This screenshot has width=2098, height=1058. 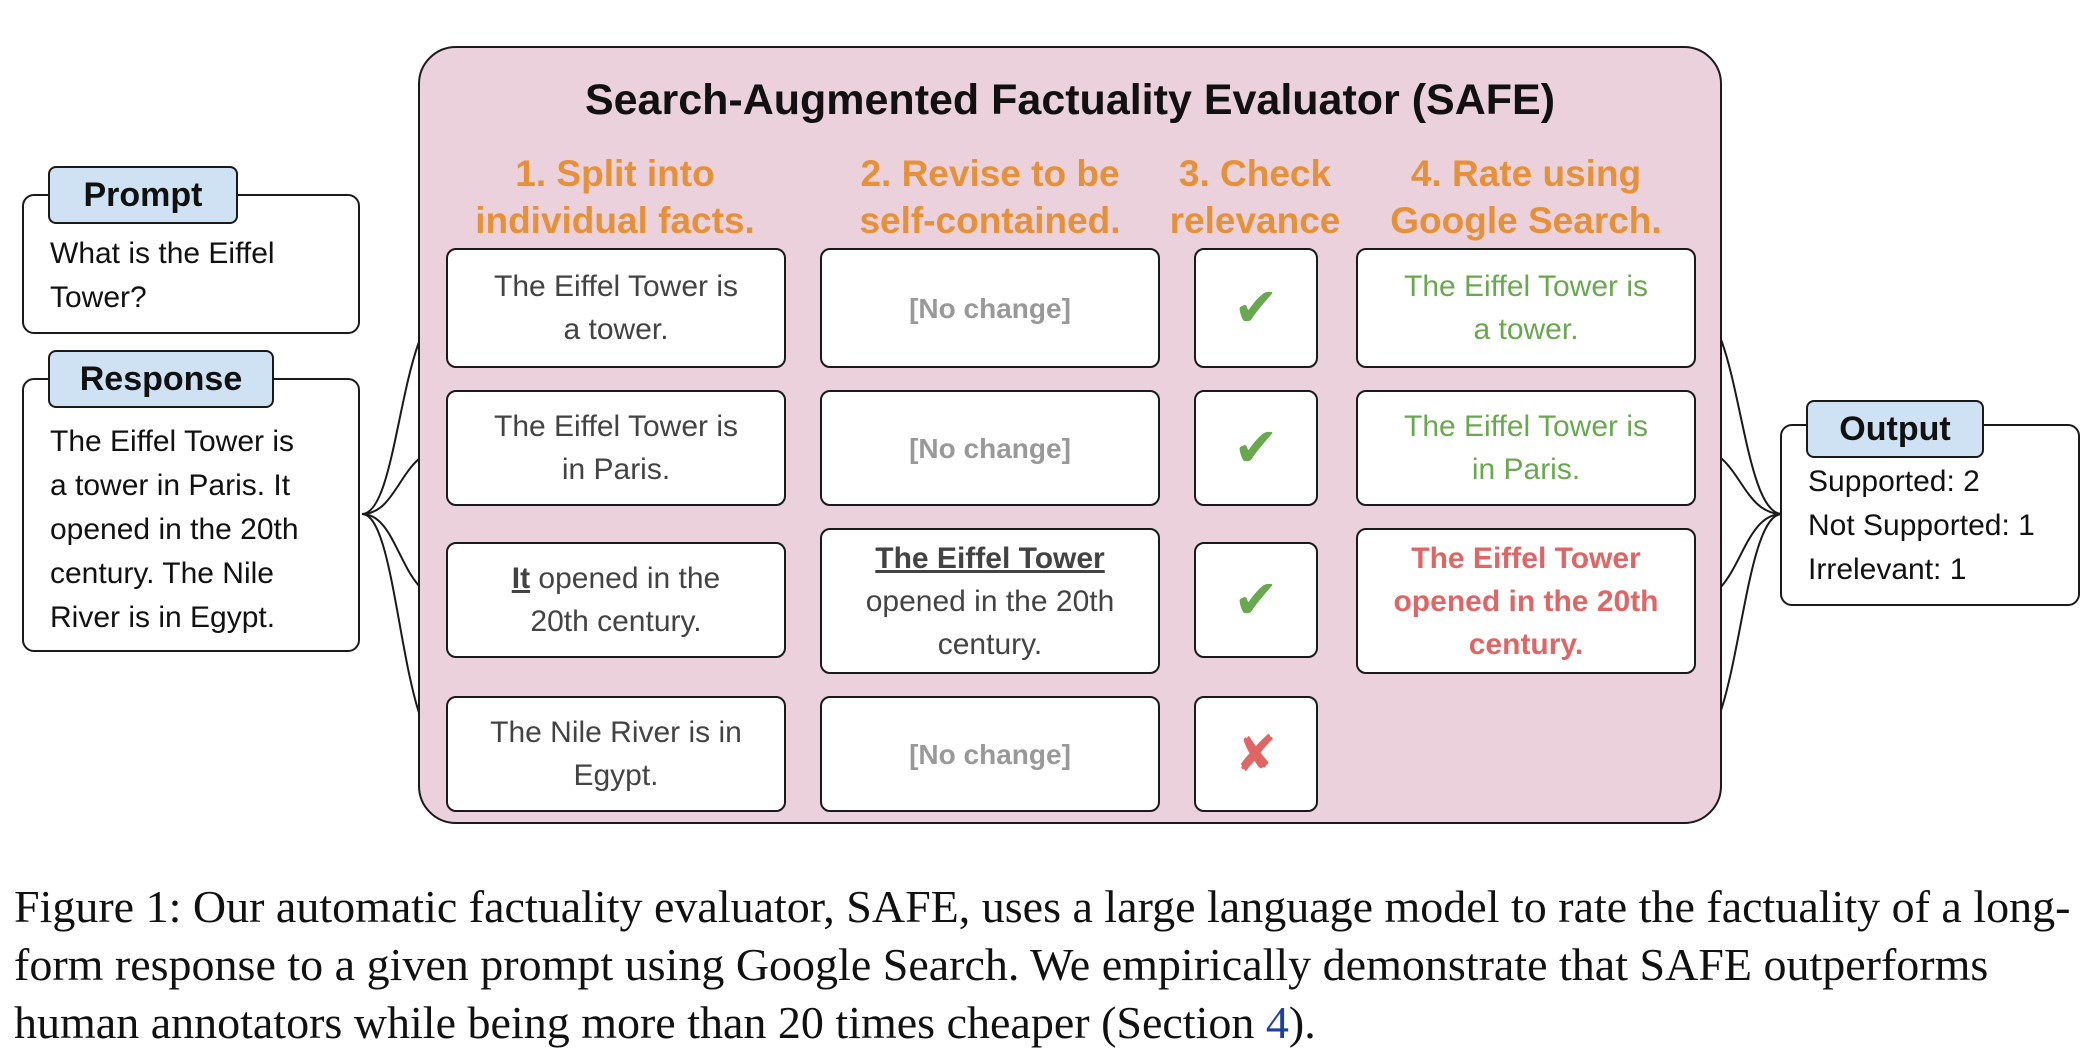 What do you see at coordinates (1526, 308) in the screenshot?
I see `rating-1: The Eiffel Tower is a tower.` at bounding box center [1526, 308].